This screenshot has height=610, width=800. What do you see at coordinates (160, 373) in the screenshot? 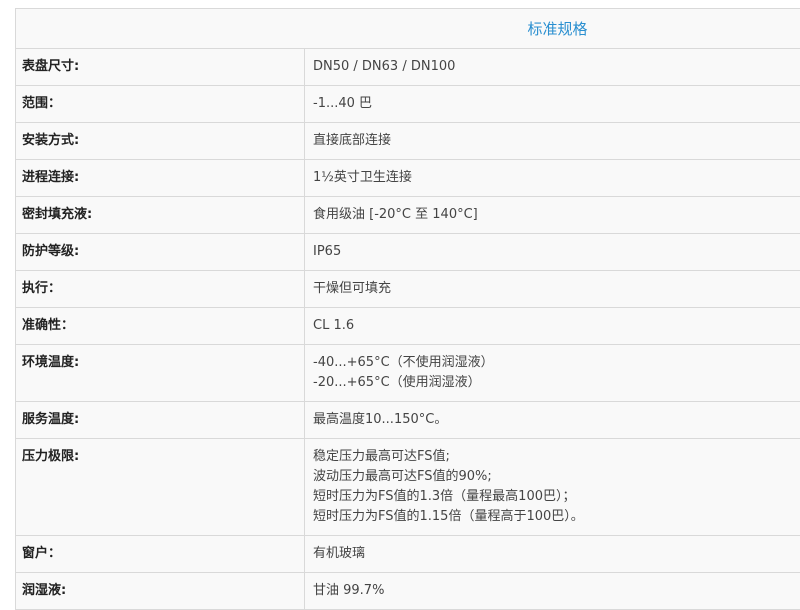
I see `spec-label: 环境温度:` at bounding box center [160, 373].